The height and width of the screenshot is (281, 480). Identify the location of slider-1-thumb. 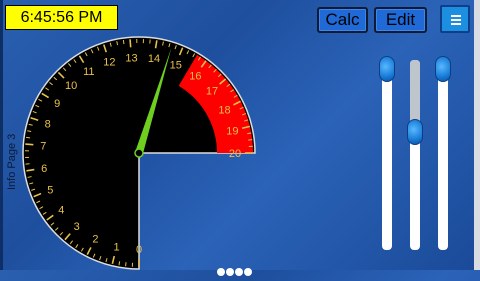
(387, 69).